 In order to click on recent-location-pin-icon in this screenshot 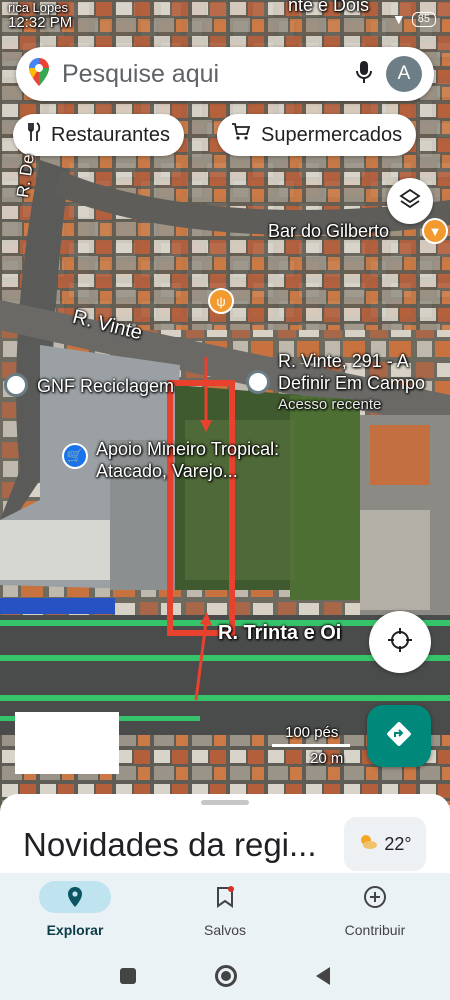, I will do `click(258, 382)`.